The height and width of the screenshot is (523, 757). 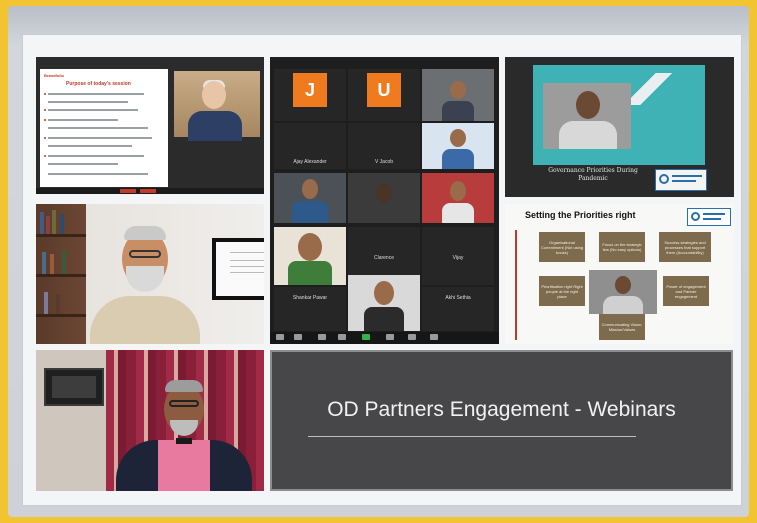 I want to click on video-tile-speaker-bookshelf, so click(x=150, y=274).